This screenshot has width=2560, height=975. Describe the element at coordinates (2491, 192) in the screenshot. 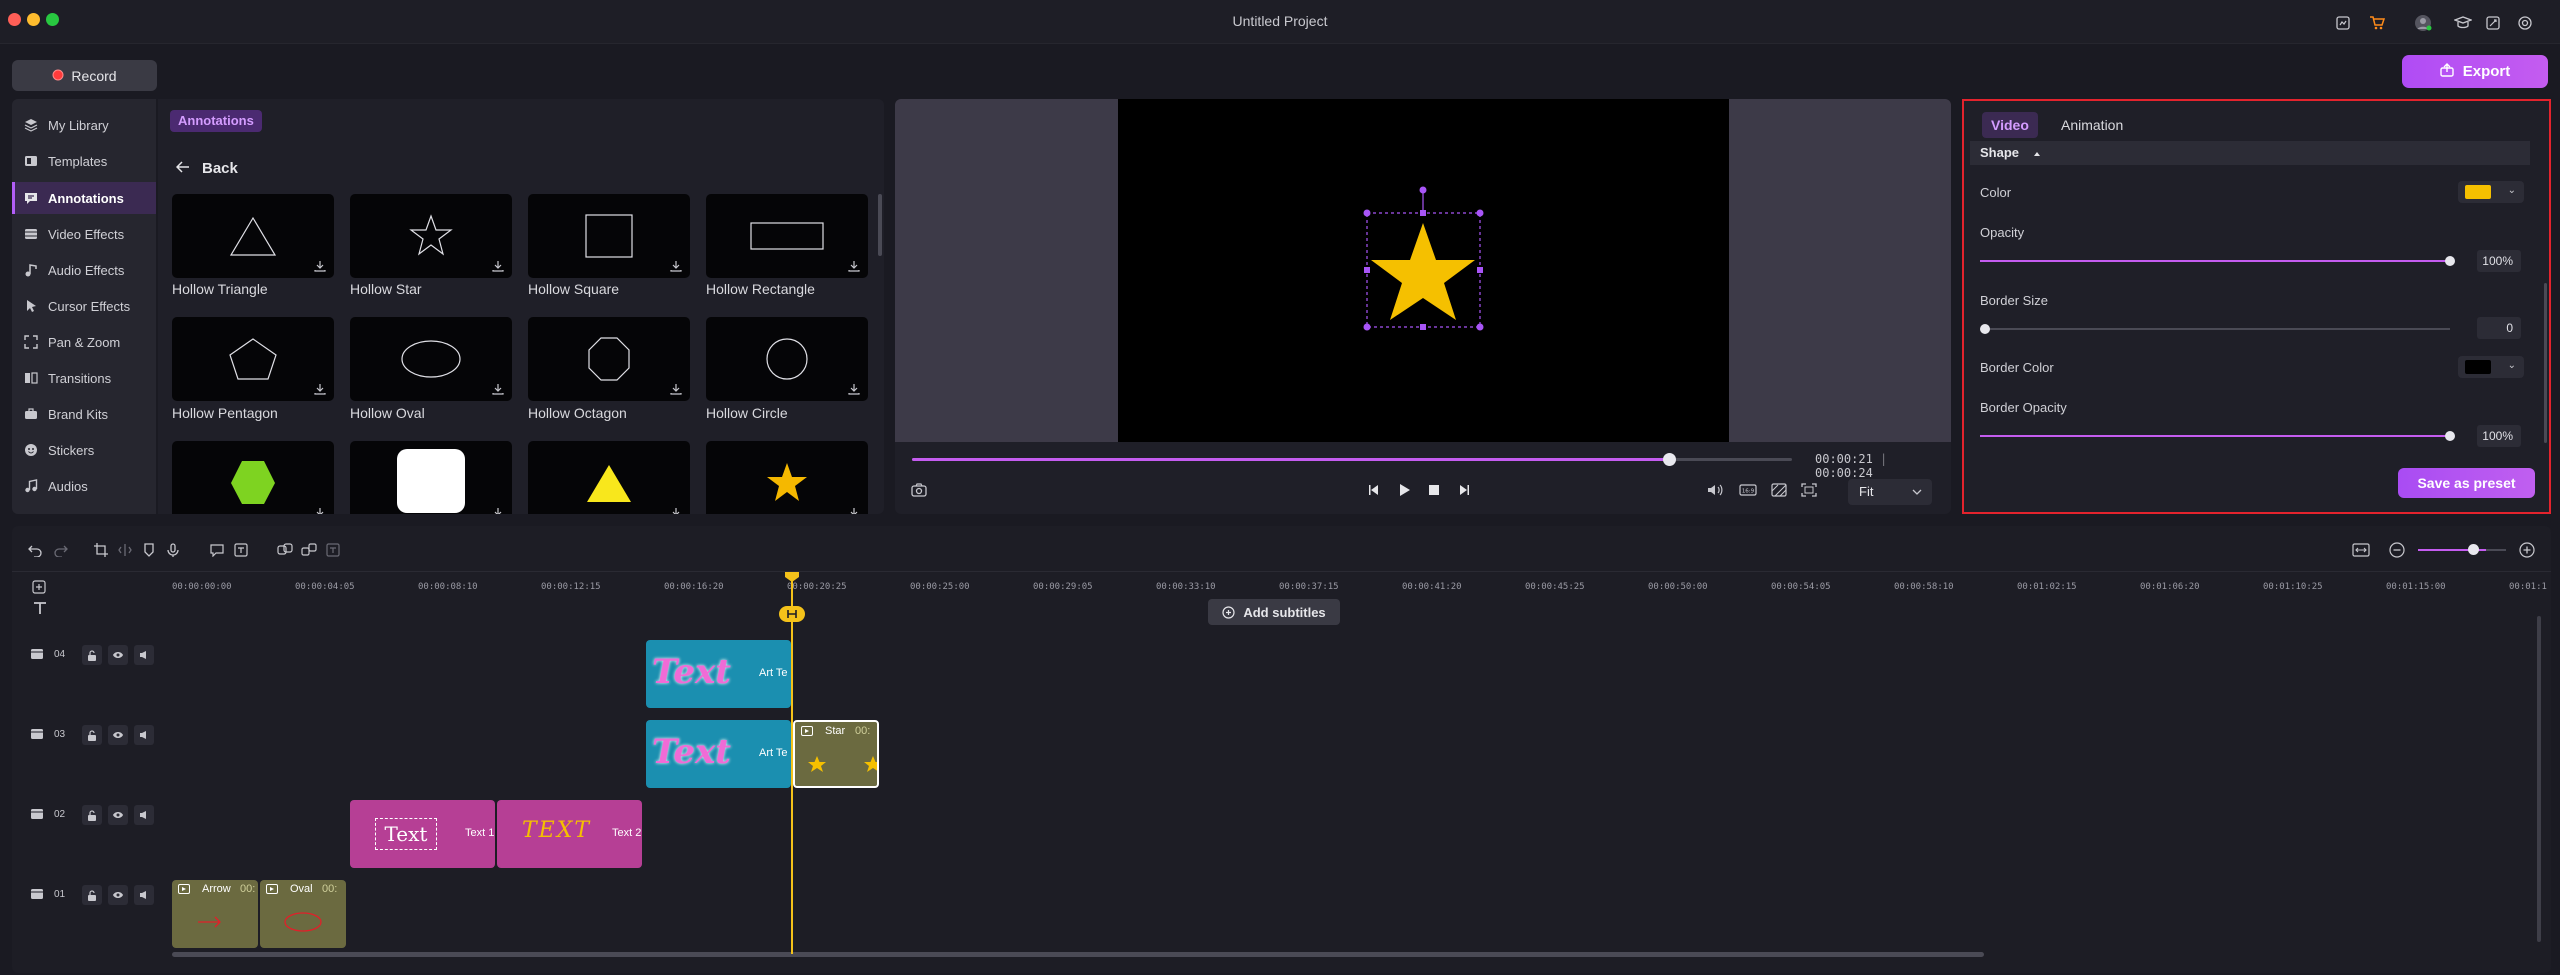

I see `color-picker: ⌄` at that location.